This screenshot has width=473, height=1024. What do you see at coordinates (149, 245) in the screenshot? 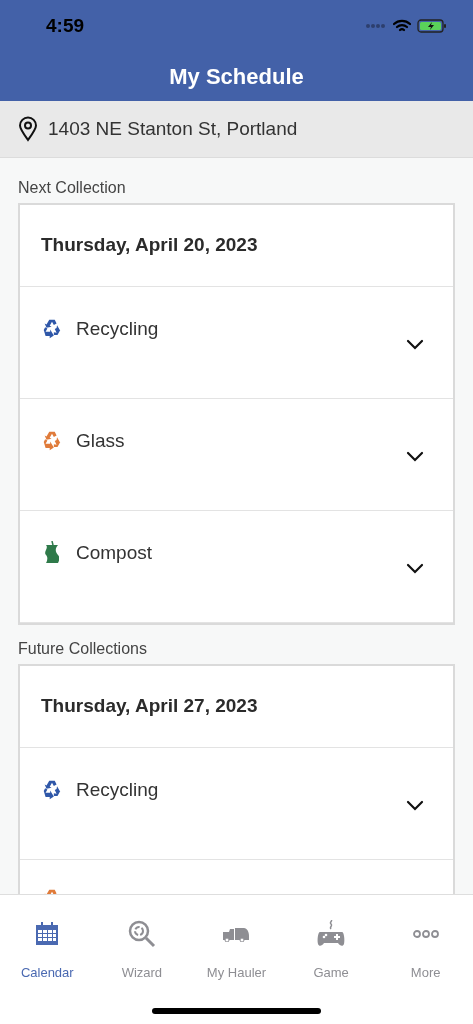
I see `collection-date: Thursday, April 20, 2023` at bounding box center [149, 245].